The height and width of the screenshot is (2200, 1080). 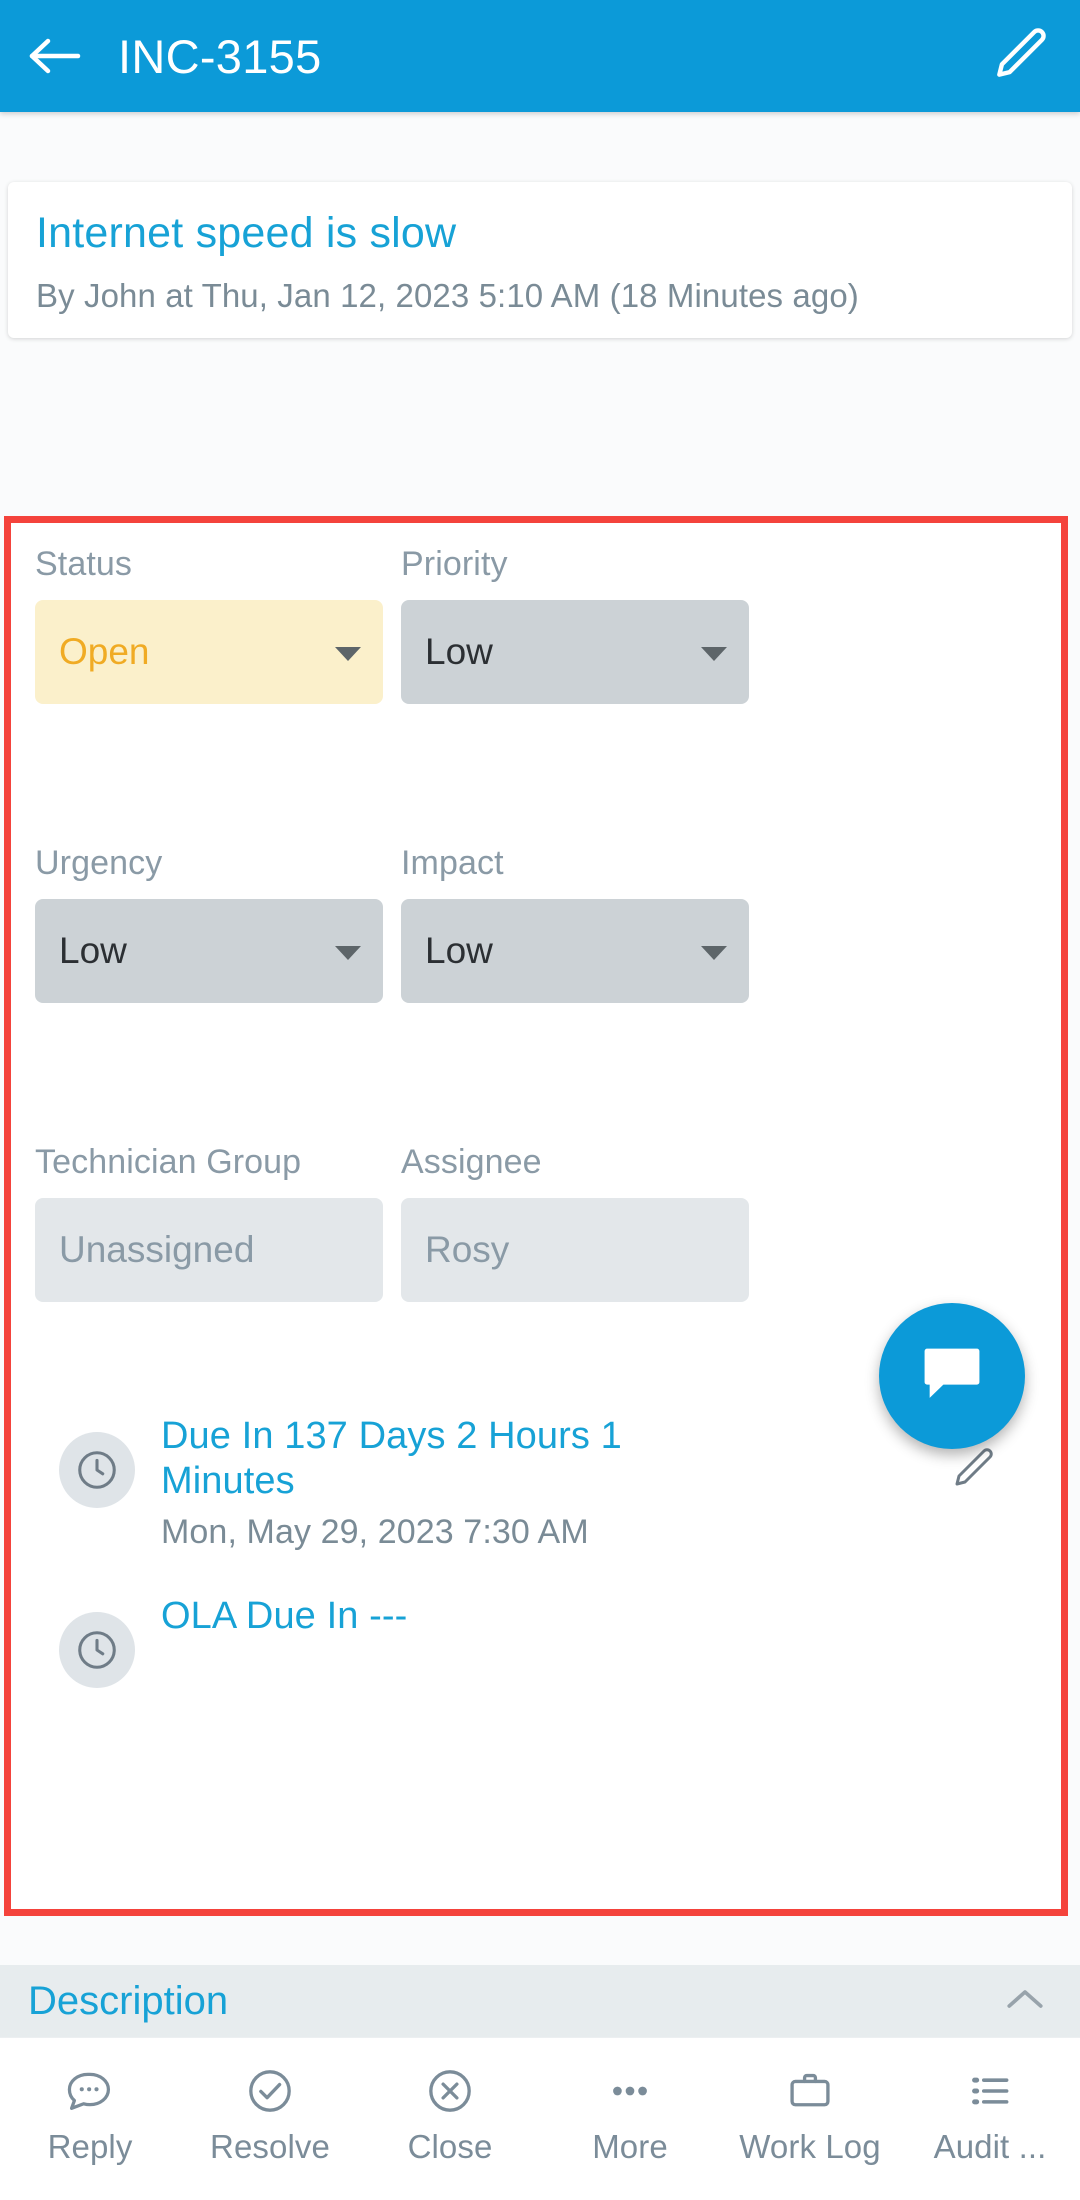 What do you see at coordinates (1025, 2001) in the screenshot?
I see `chevron-up-icon` at bounding box center [1025, 2001].